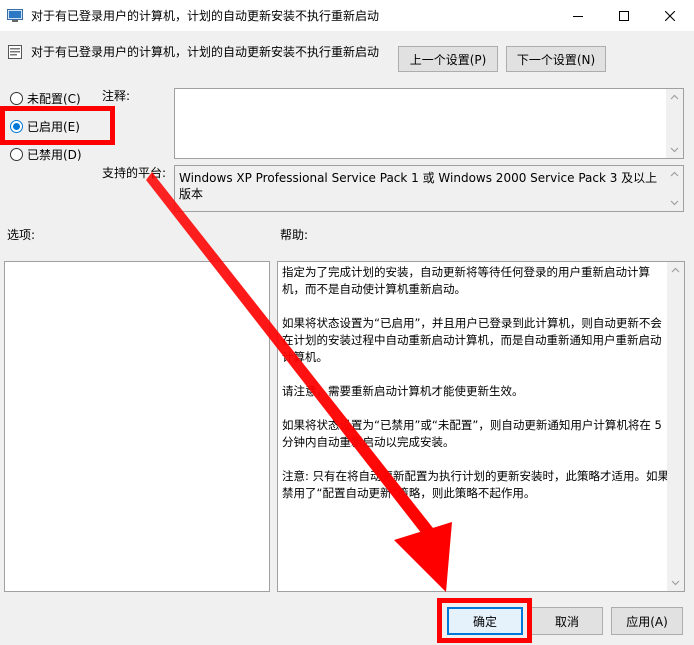  I want to click on policy-app-icon, so click(15, 15).